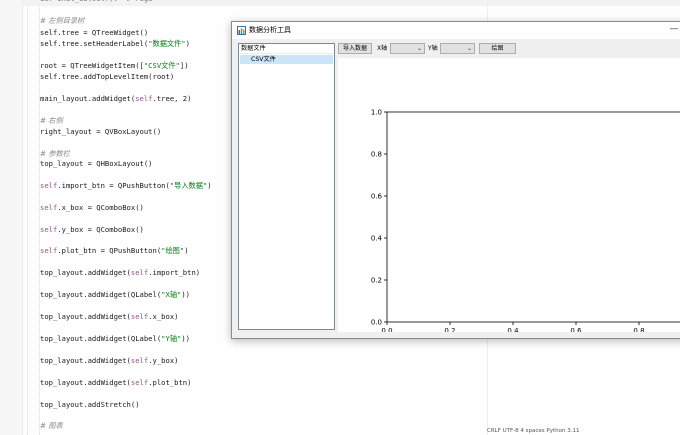 The height and width of the screenshot is (435, 680). What do you see at coordinates (407, 48) in the screenshot?
I see `x-axis-combo: ⌄` at bounding box center [407, 48].